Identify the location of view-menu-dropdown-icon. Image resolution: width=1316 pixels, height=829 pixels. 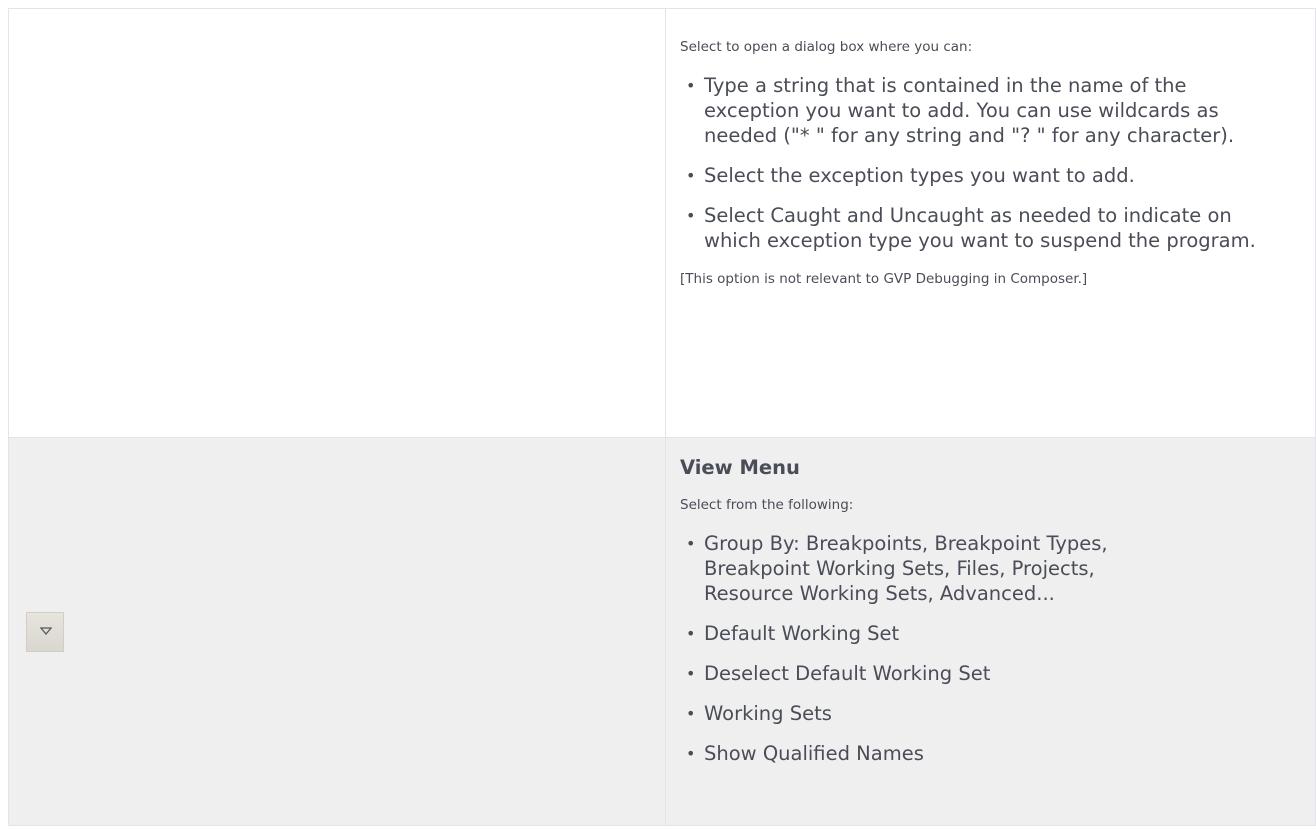
(45, 631).